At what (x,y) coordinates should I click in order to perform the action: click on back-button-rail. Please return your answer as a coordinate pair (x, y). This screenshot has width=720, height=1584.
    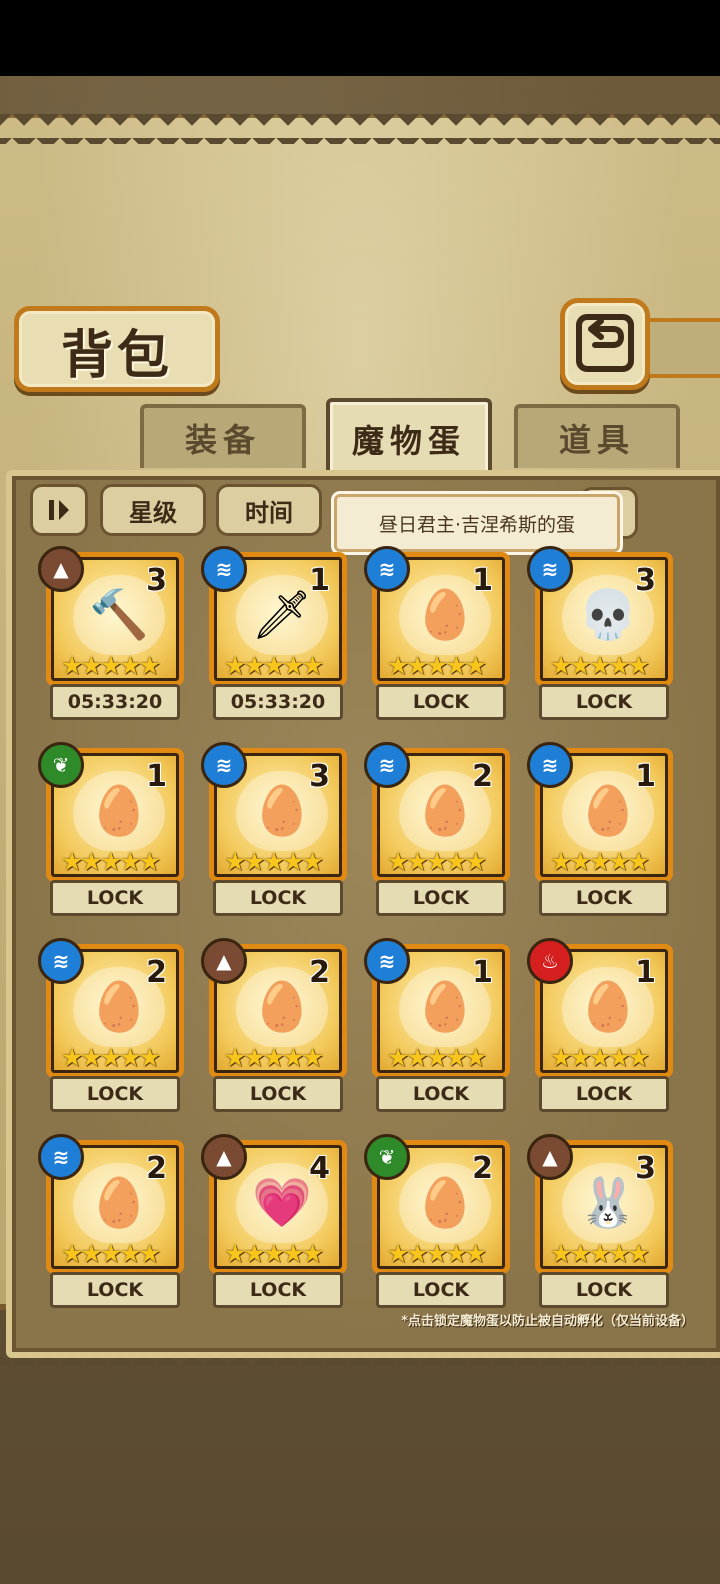
    Looking at the image, I should click on (680, 348).